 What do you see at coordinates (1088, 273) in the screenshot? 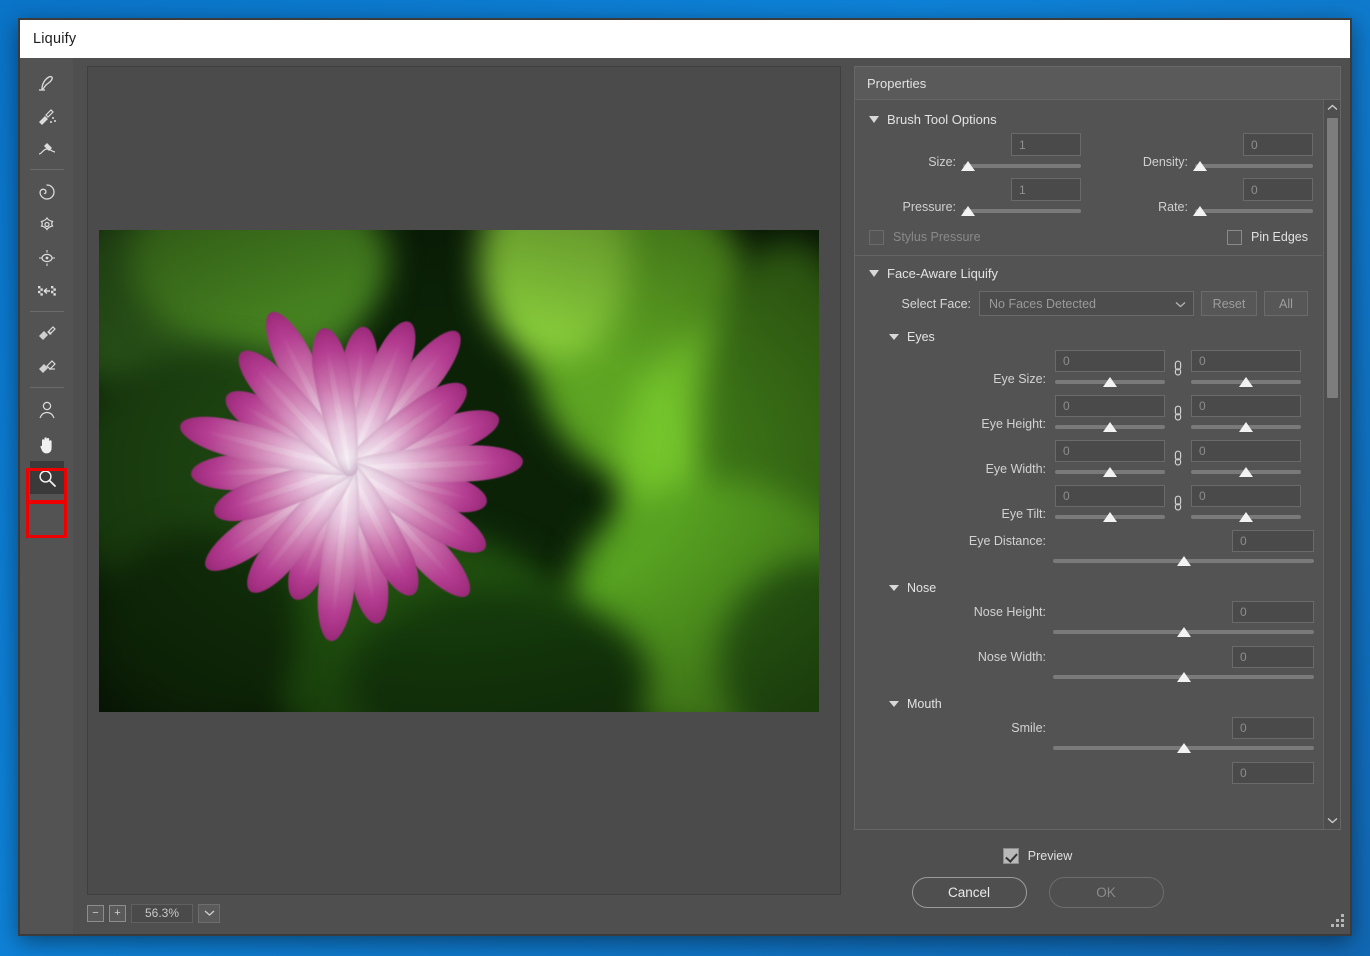
I see `face-aware-liquify-section-header: Face-Aware Liquify` at bounding box center [1088, 273].